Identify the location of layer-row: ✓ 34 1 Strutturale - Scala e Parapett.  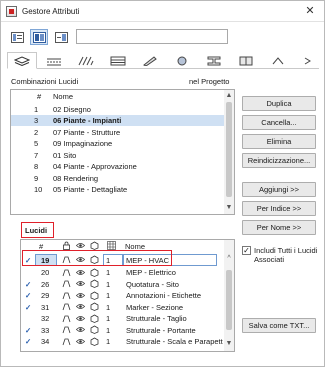
(127, 342).